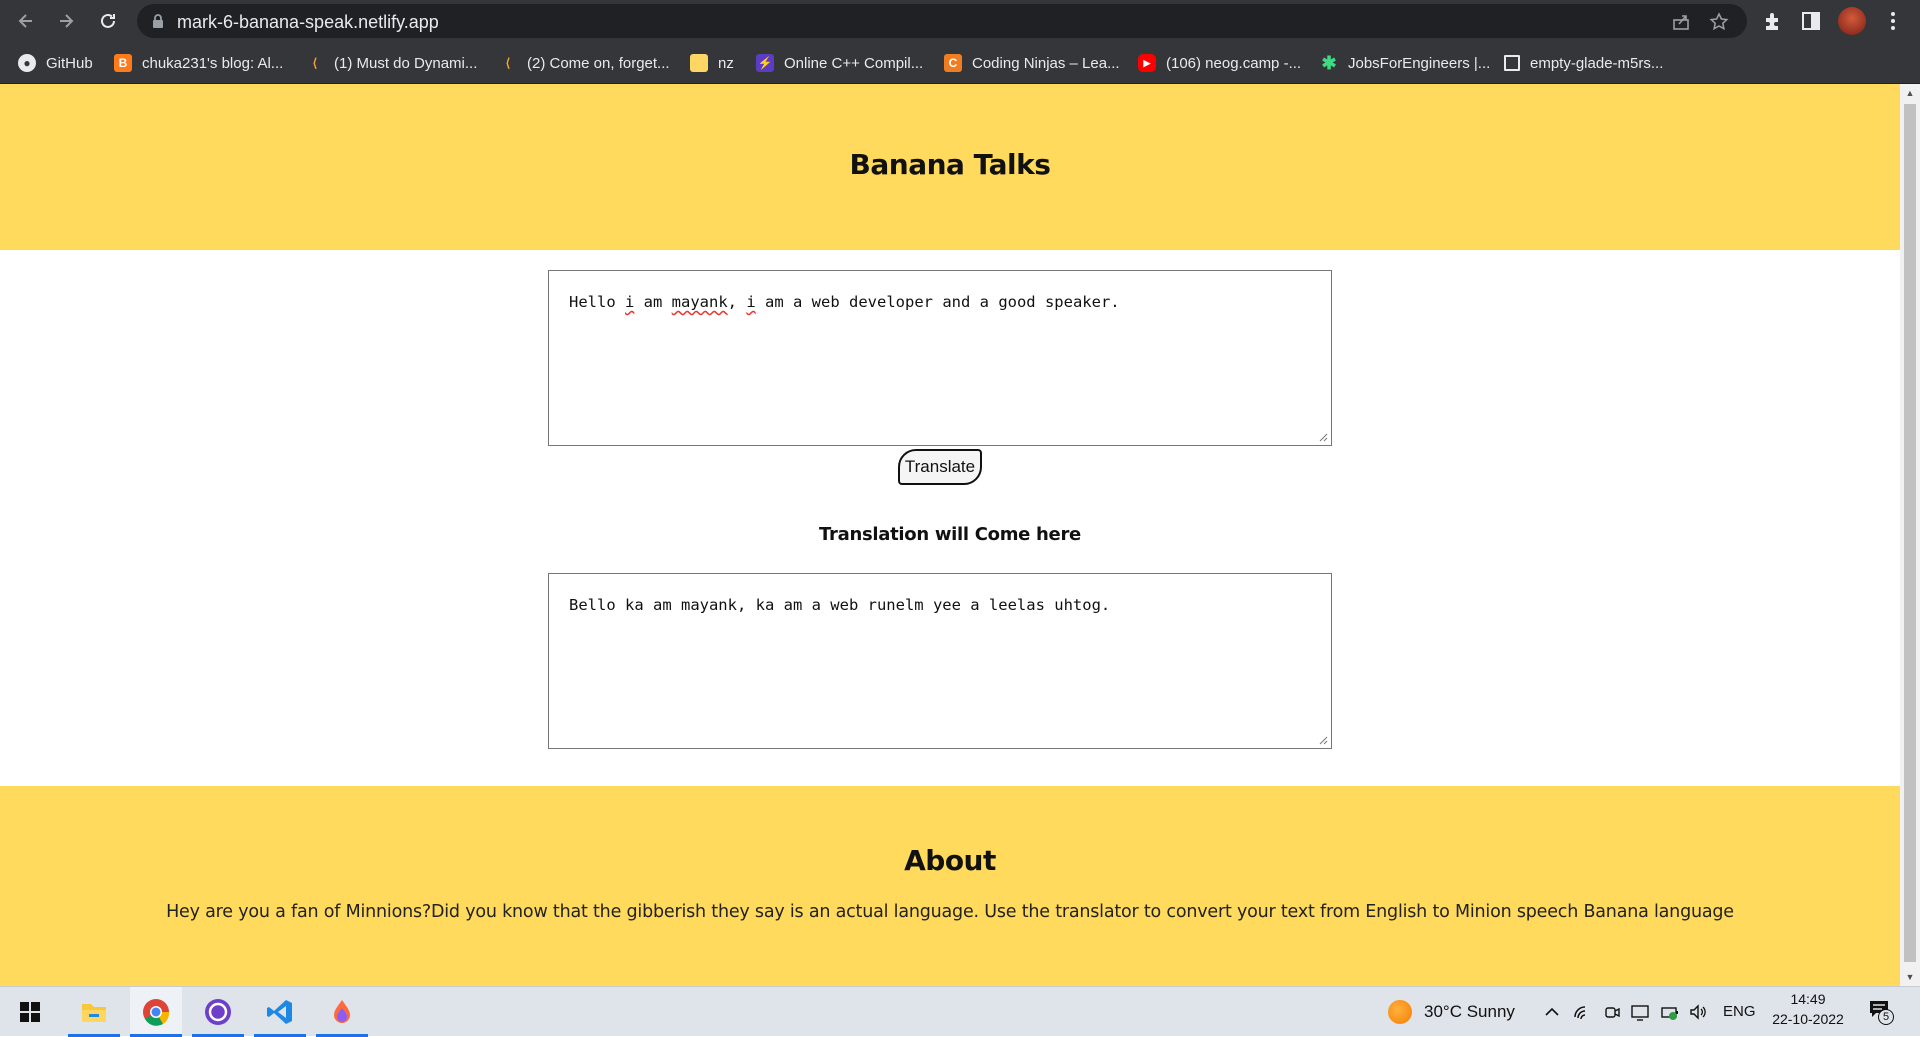 This screenshot has width=1920, height=1037. I want to click on address-bar: mark-6-banana-speak.netlify.app, so click(942, 21).